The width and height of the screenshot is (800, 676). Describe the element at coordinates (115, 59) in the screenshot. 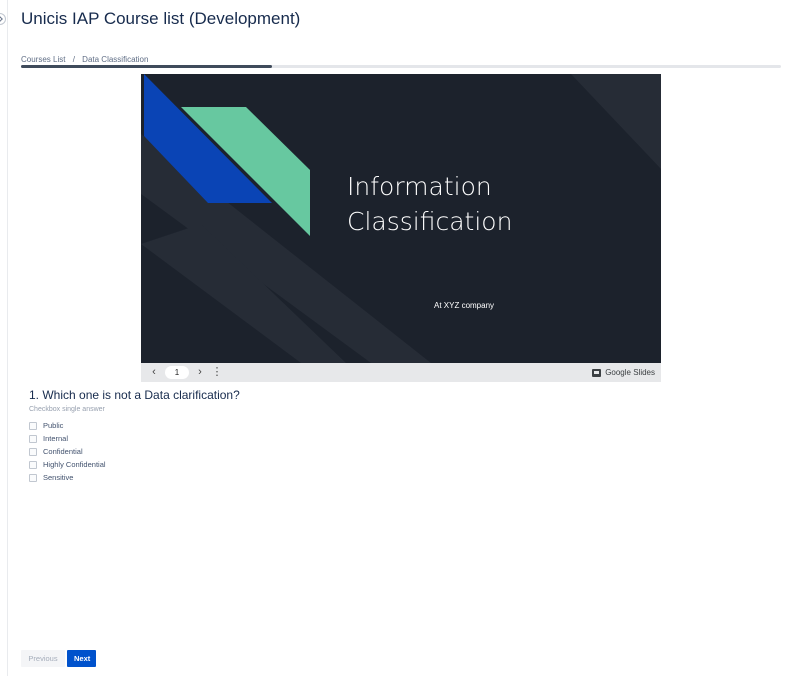

I see `breadcrumb-data-classification: Data Classification` at that location.